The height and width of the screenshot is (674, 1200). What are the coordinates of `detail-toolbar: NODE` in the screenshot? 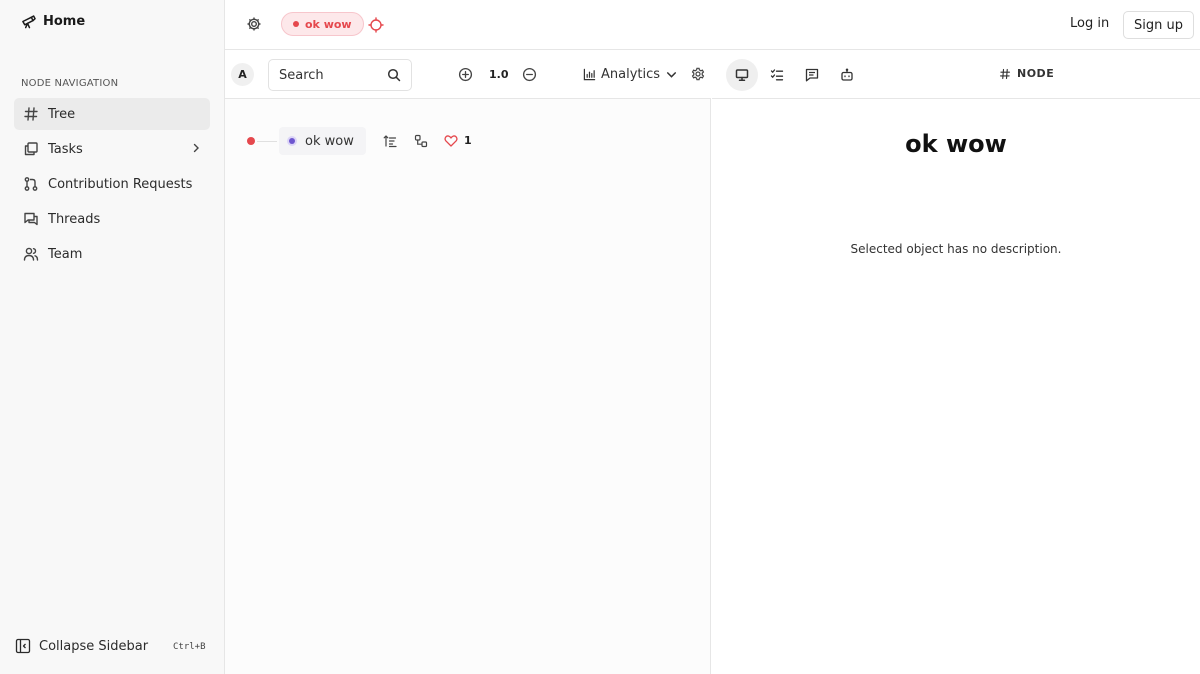 It's located at (956, 74).